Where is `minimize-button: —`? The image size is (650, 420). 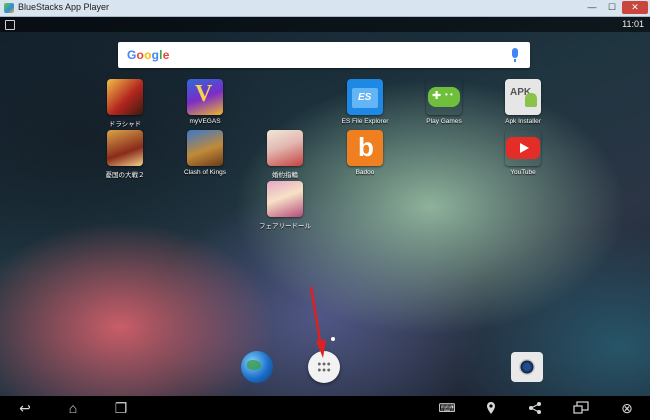
minimize-button: — is located at coordinates (592, 7).